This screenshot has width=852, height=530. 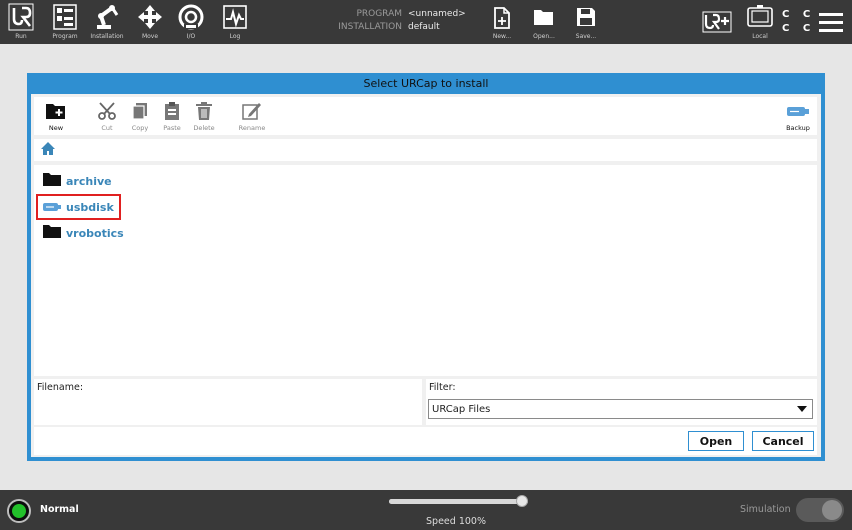 I want to click on nav-move-button: Move, so click(x=150, y=22).